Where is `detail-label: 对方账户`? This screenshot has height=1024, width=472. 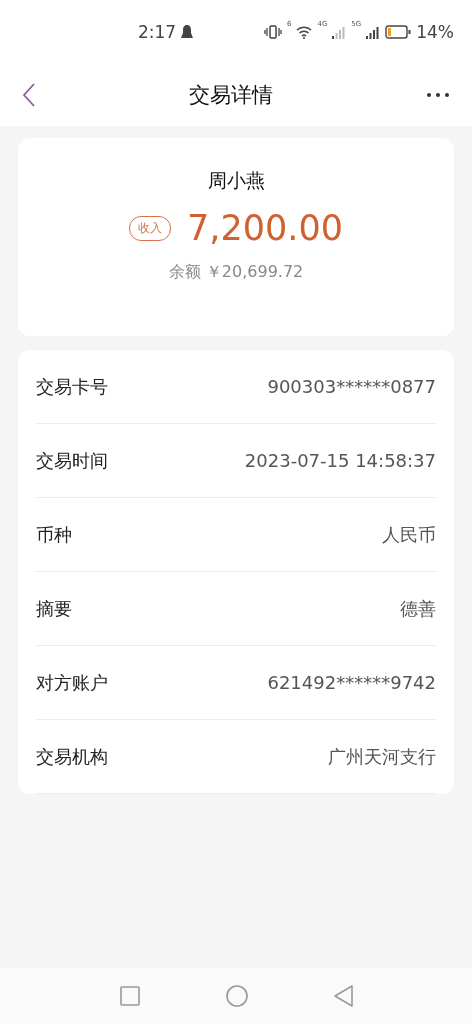
detail-label: 对方账户 is located at coordinates (72, 682).